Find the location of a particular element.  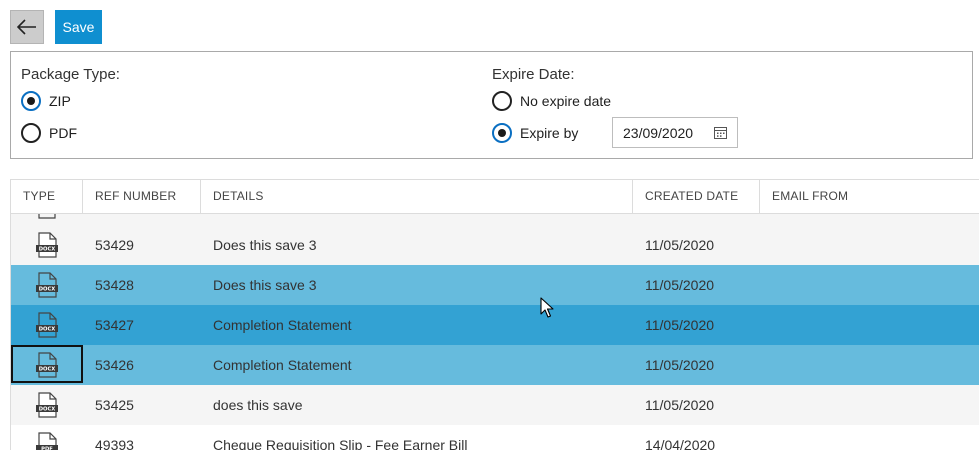

table-row: DOCX 53429 Does this save 3 11/05/2020 is located at coordinates (495, 245).